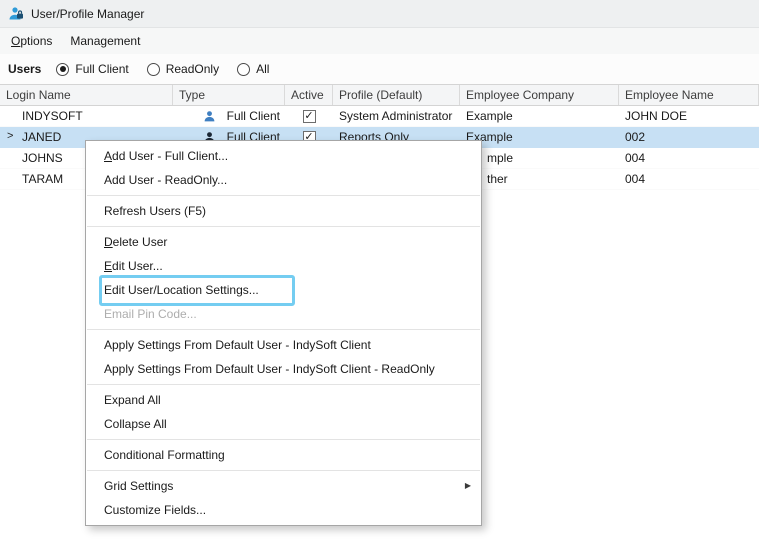  I want to click on users-filter-label: Users, so click(25, 69).